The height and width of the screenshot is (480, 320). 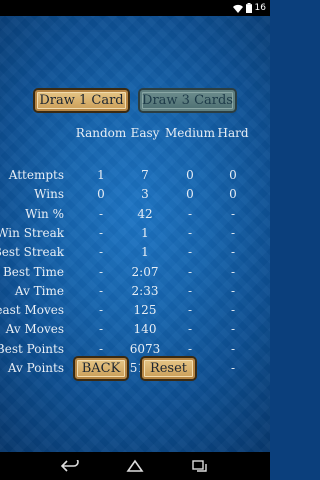 What do you see at coordinates (135, 8) in the screenshot?
I see `status-bar: 16` at bounding box center [135, 8].